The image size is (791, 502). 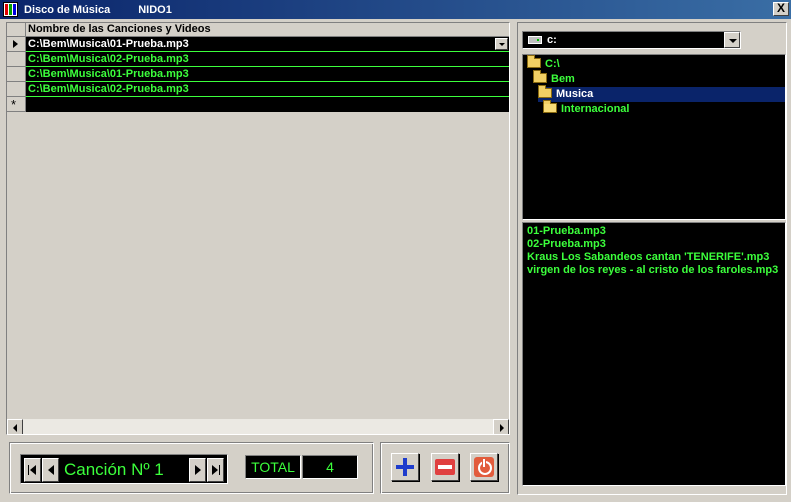 I want to click on current-song-label: Canción Nº 1, so click(x=114, y=469).